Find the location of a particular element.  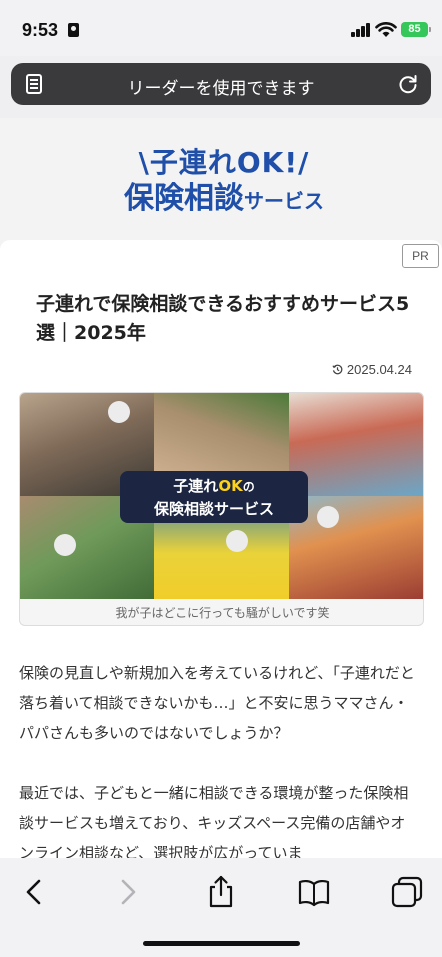

site-logo: \子連れOK!/ 保険相談サービス is located at coordinates (224, 183).